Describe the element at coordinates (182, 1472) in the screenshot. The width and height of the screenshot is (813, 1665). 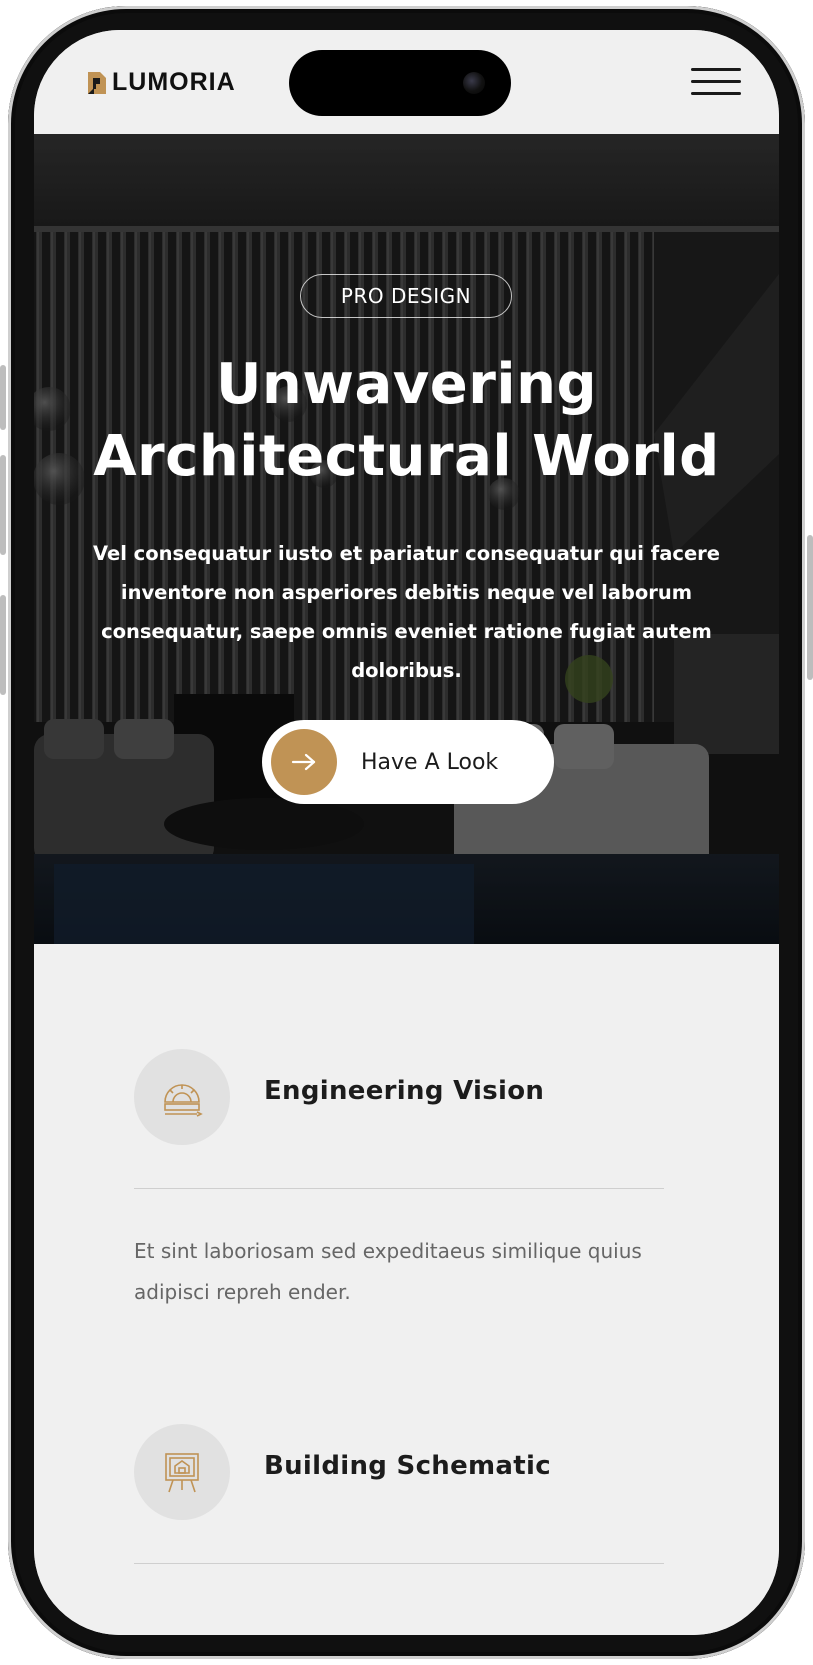
I see `blueprint-easel-icon` at that location.